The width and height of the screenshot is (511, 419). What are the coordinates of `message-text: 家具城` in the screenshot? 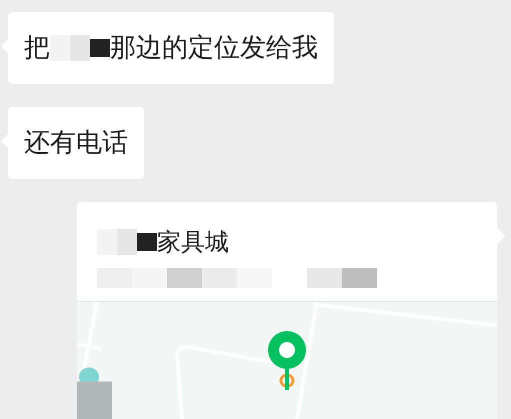 It's located at (193, 242).